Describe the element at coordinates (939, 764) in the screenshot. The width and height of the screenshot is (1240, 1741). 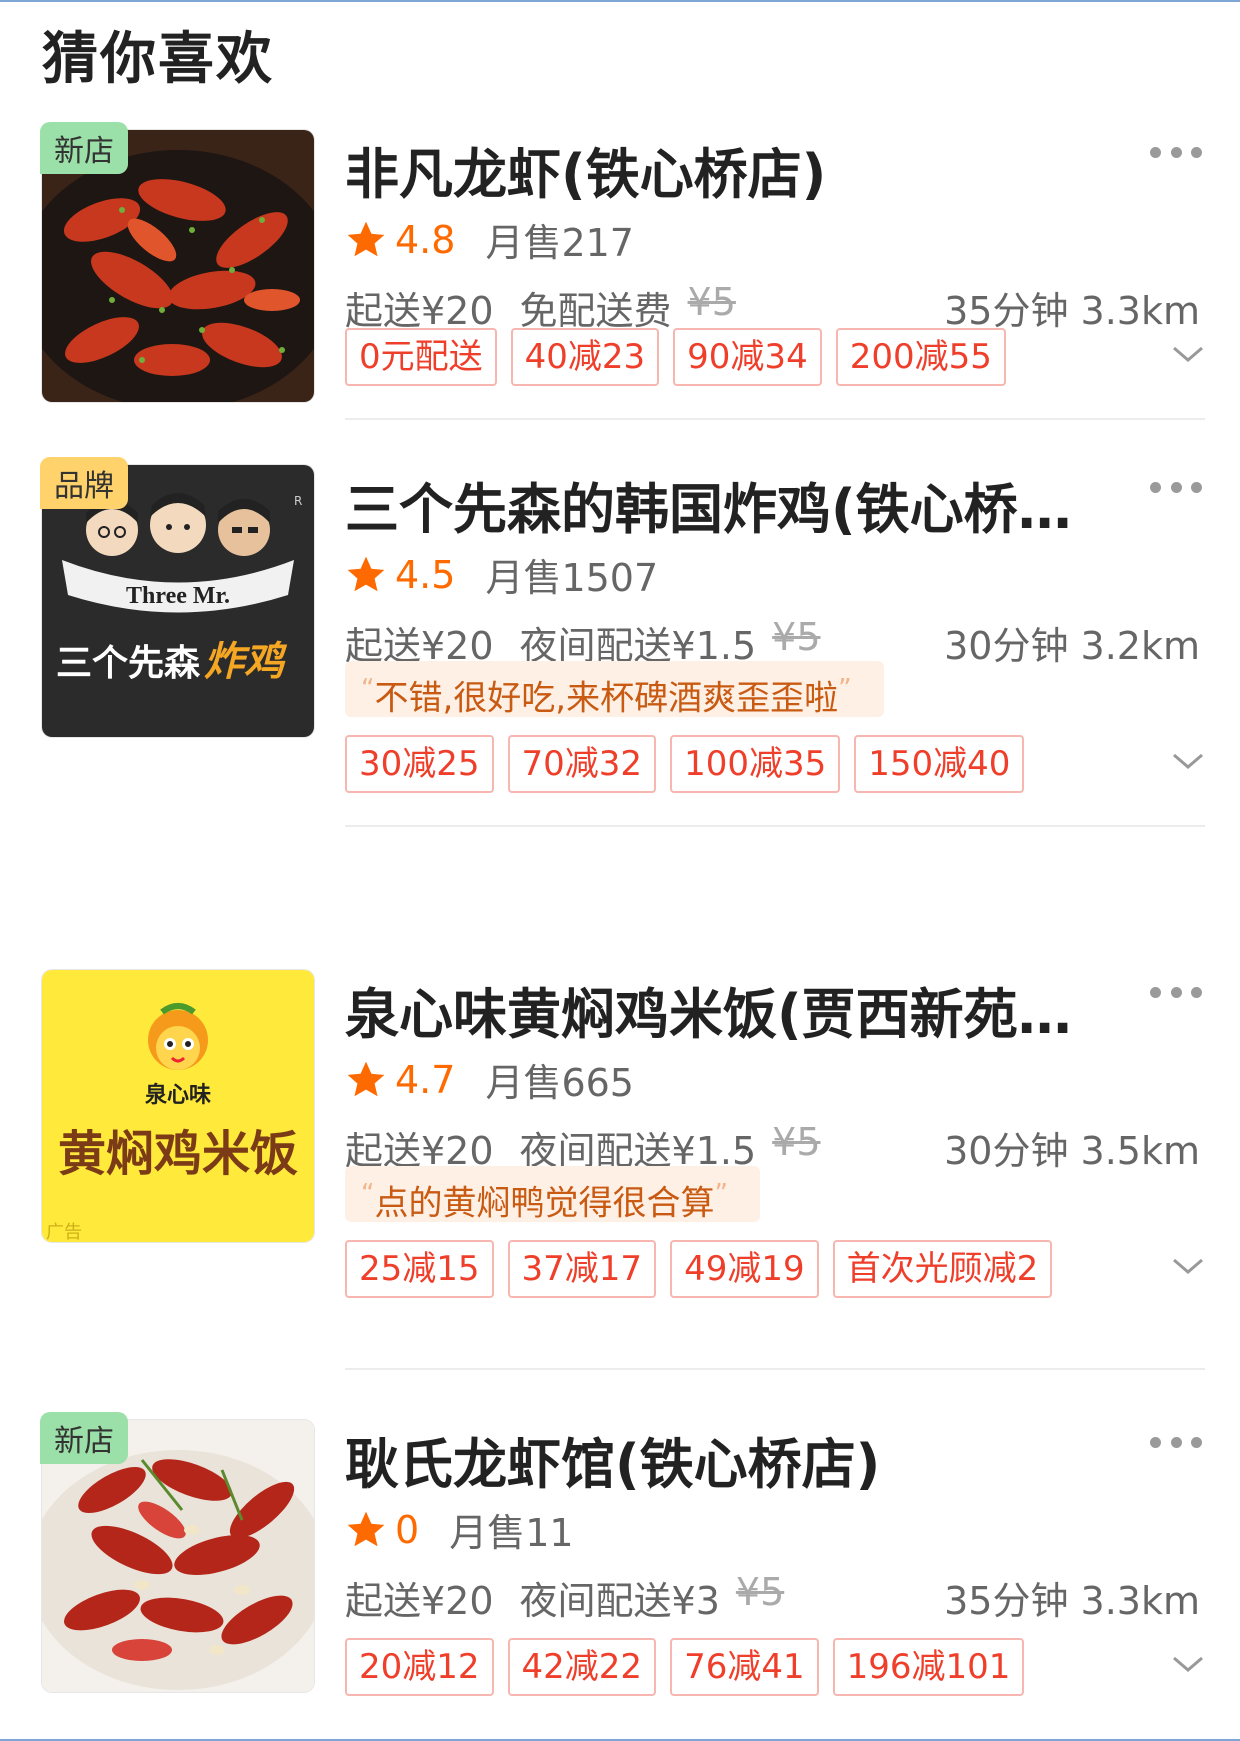
I see `promo-tag: 150减40` at that location.